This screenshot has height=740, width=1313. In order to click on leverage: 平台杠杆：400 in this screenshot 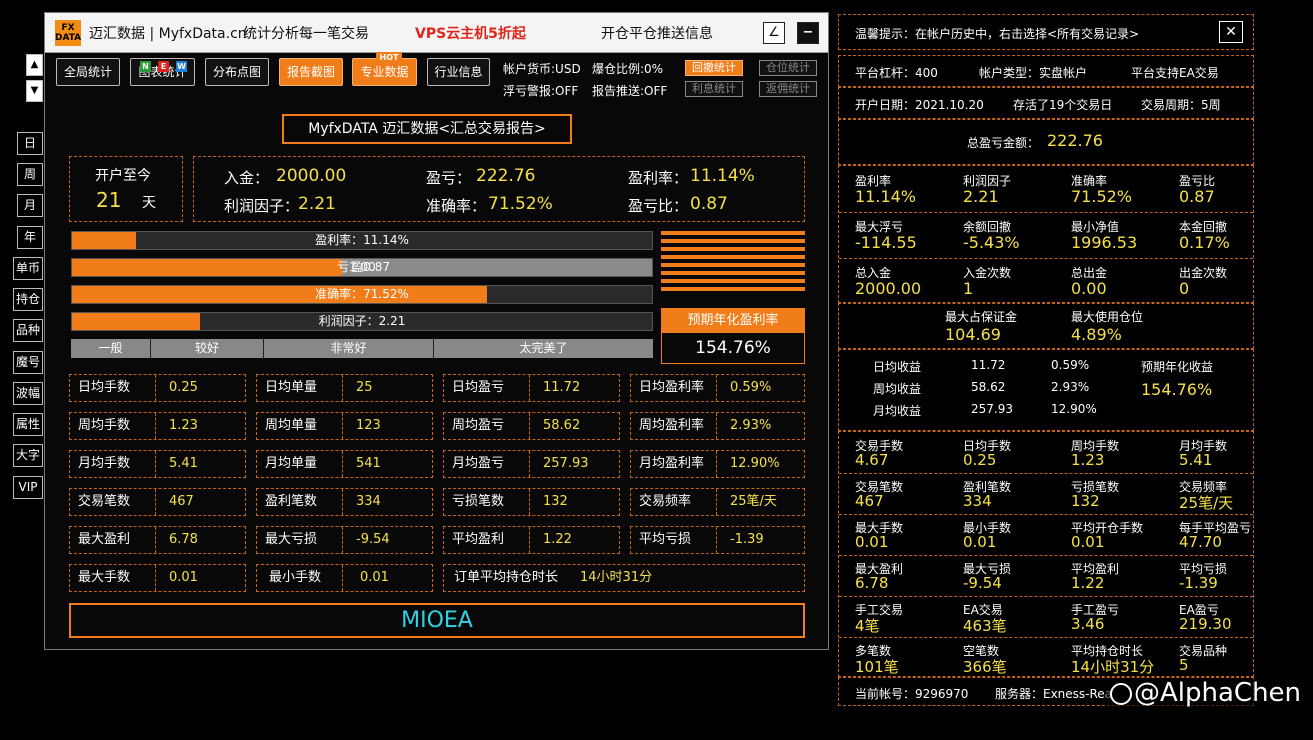, I will do `click(896, 73)`.